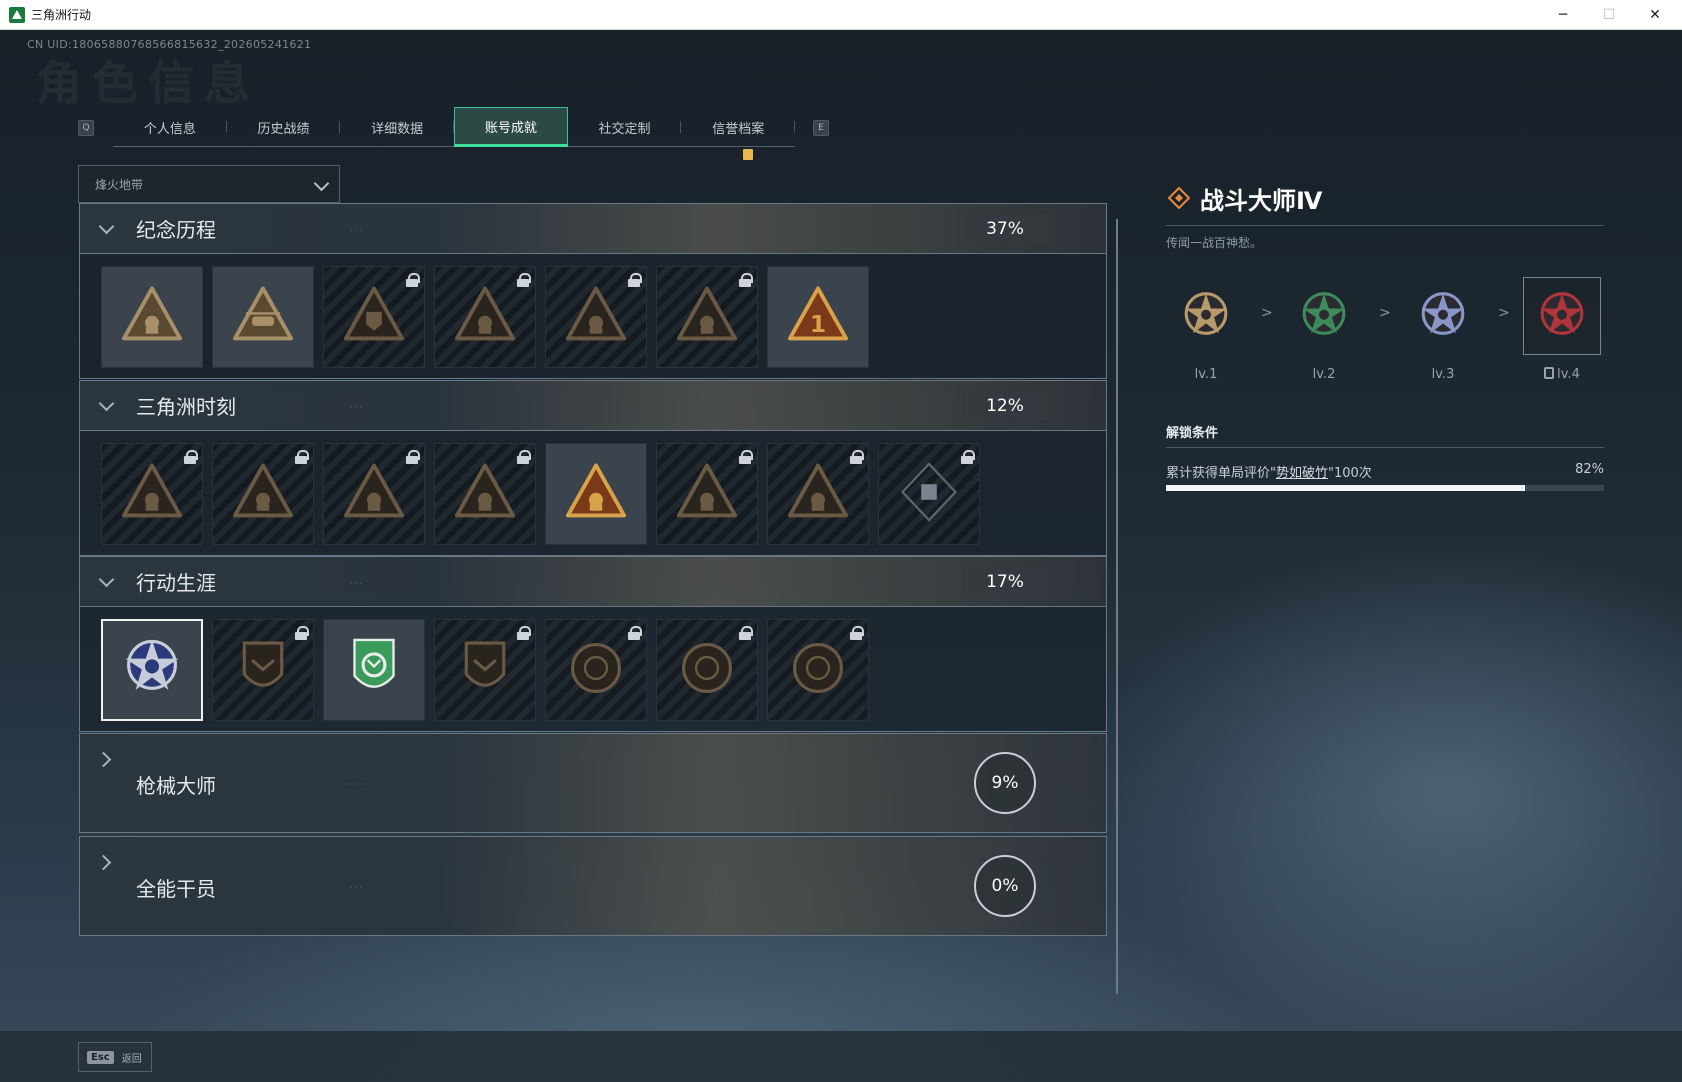 The height and width of the screenshot is (1082, 1682). What do you see at coordinates (1005, 886) in the screenshot?
I see `section-progress-ring: 0%` at bounding box center [1005, 886].